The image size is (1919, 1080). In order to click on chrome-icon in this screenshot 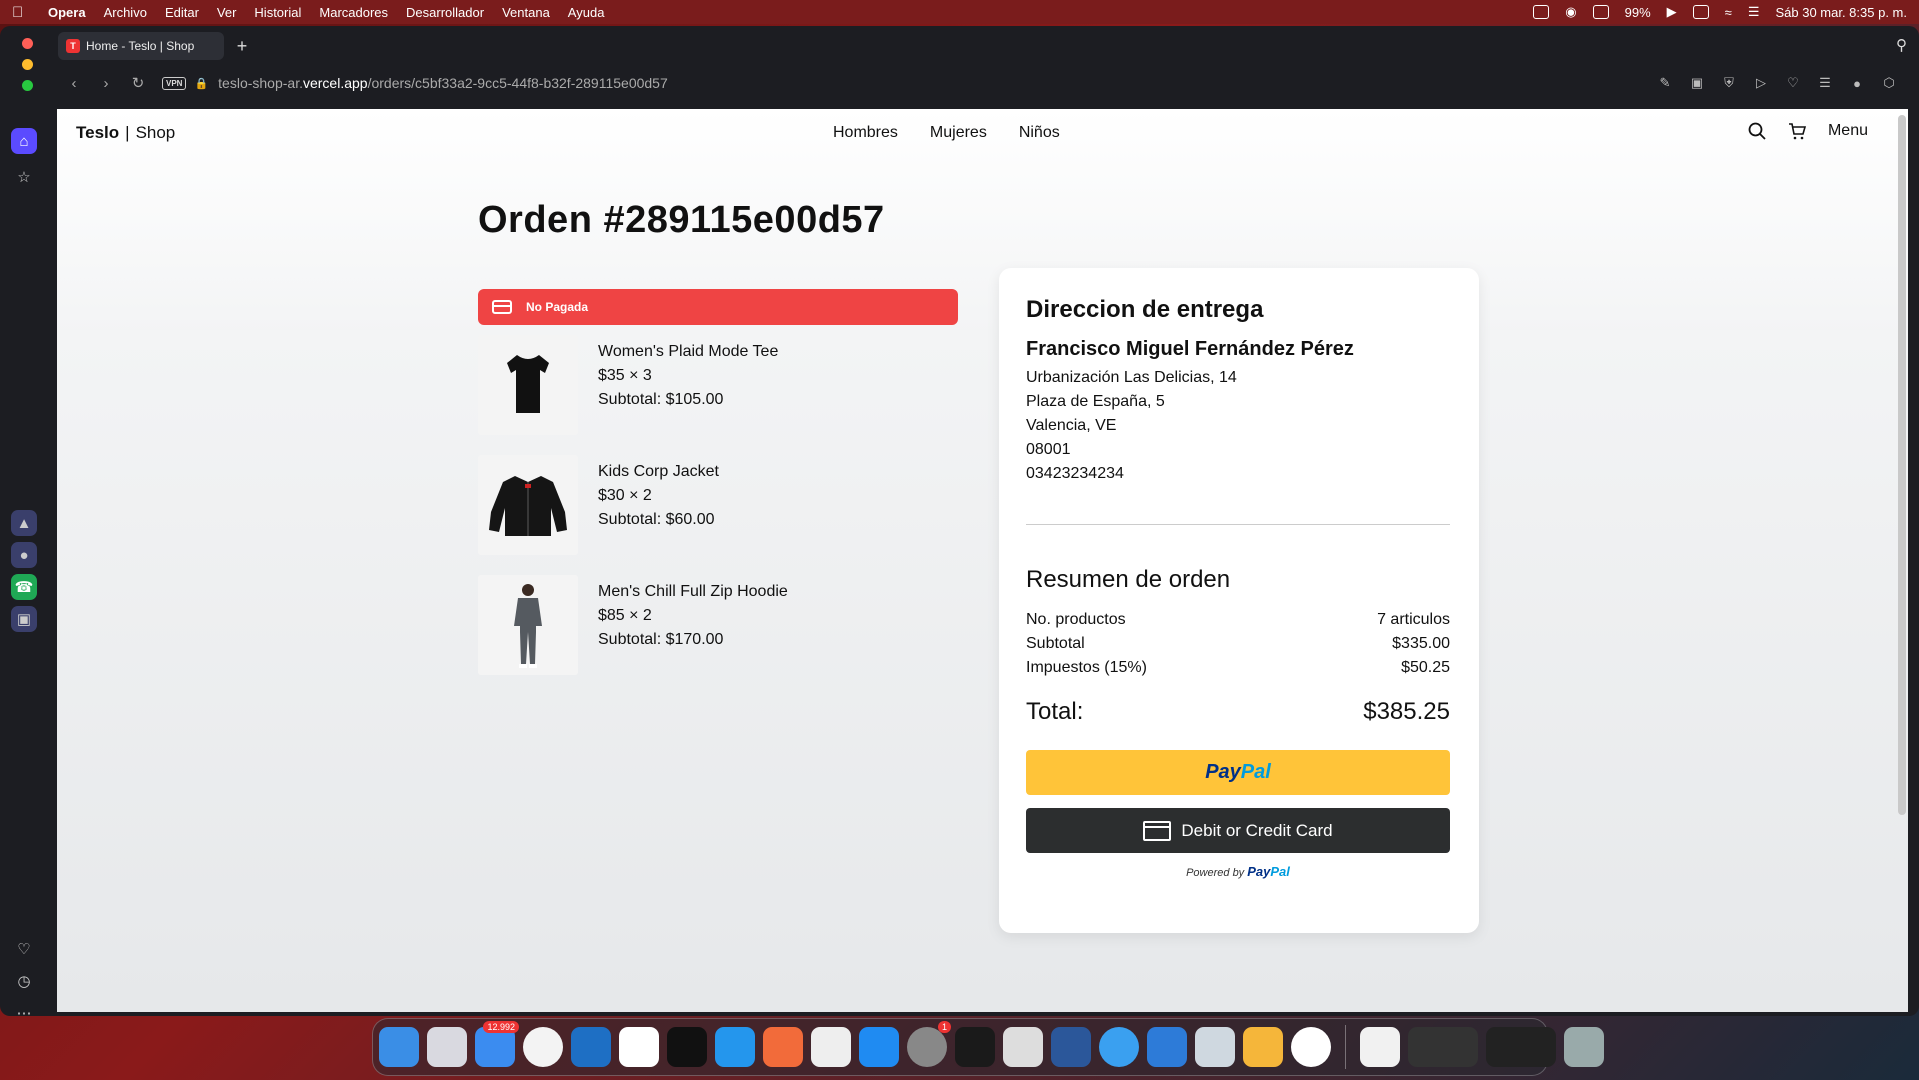, I will do `click(543, 1047)`.